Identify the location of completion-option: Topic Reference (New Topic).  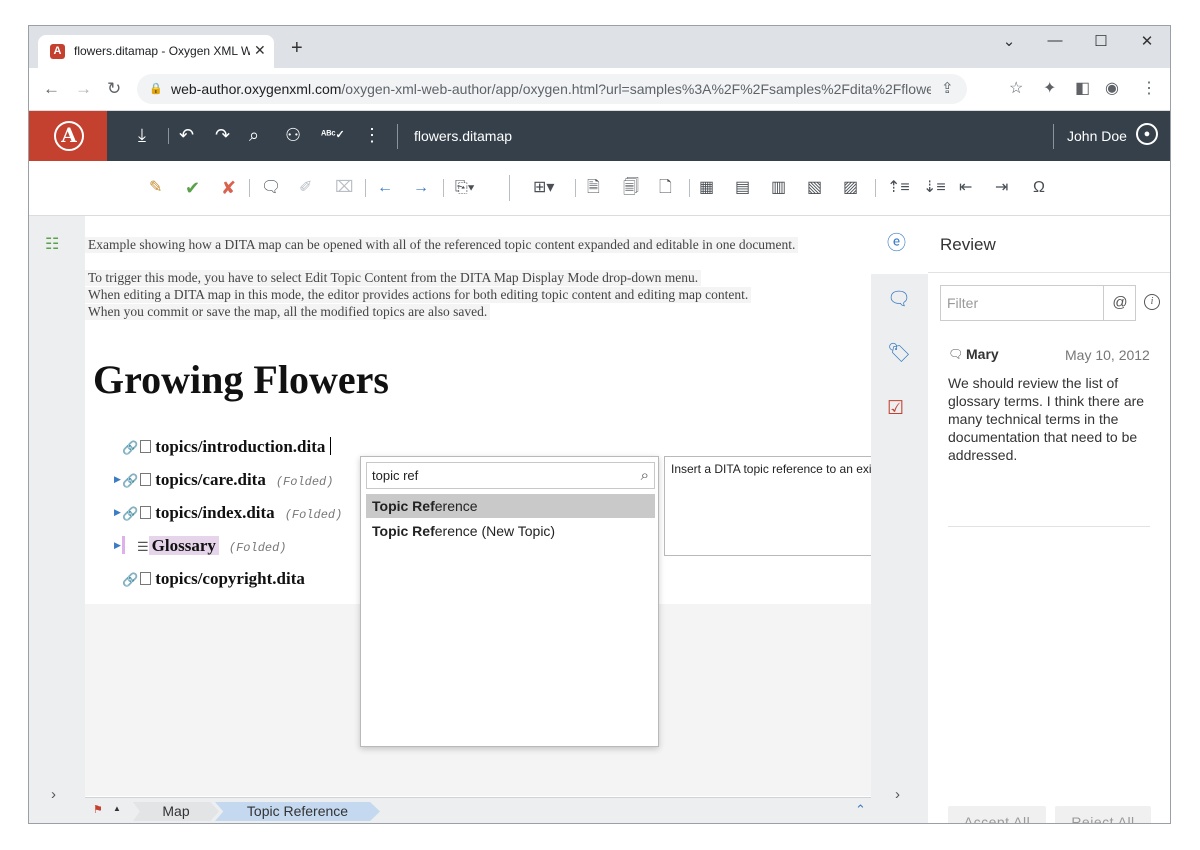
(510, 531).